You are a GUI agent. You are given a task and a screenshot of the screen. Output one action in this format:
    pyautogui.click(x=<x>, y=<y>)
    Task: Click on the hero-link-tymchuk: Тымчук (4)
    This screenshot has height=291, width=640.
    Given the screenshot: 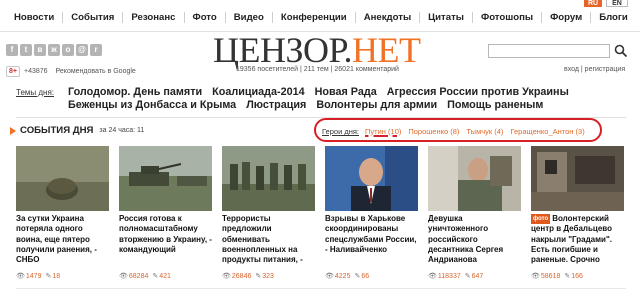 What is the action you would take?
    pyautogui.click(x=484, y=131)
    